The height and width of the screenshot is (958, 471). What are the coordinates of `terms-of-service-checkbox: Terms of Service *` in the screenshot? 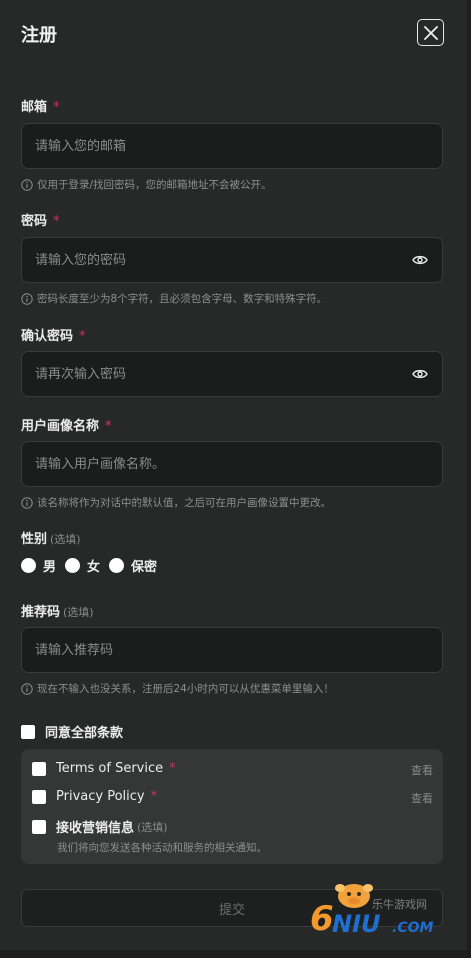 It's located at (104, 768).